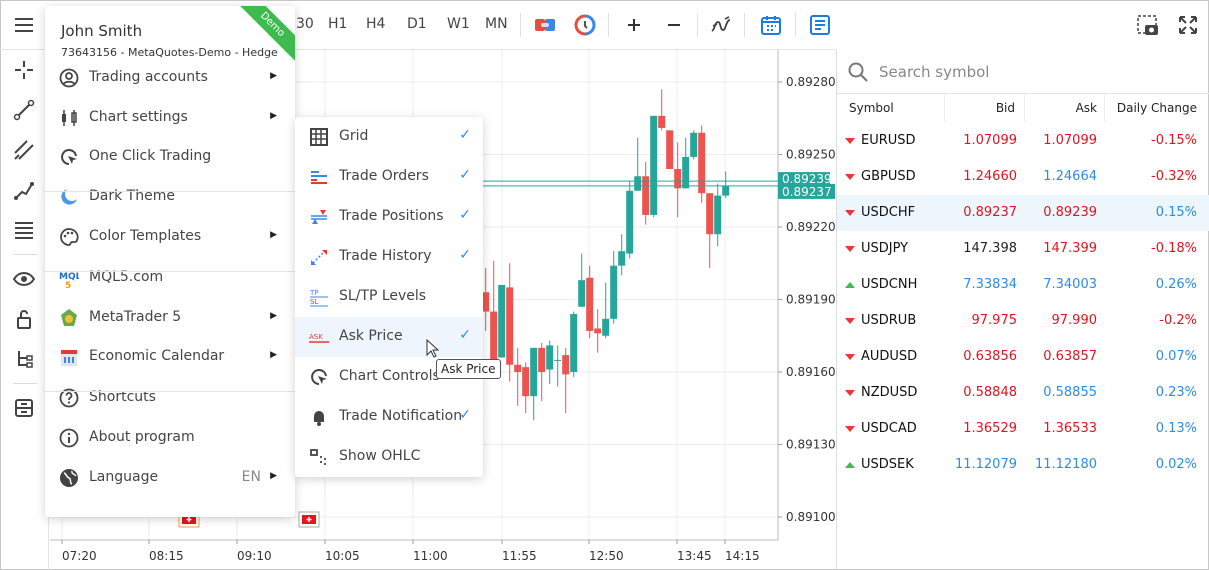 The height and width of the screenshot is (570, 1209). What do you see at coordinates (318, 457) in the screenshot?
I see `show-ohlc-icon` at bounding box center [318, 457].